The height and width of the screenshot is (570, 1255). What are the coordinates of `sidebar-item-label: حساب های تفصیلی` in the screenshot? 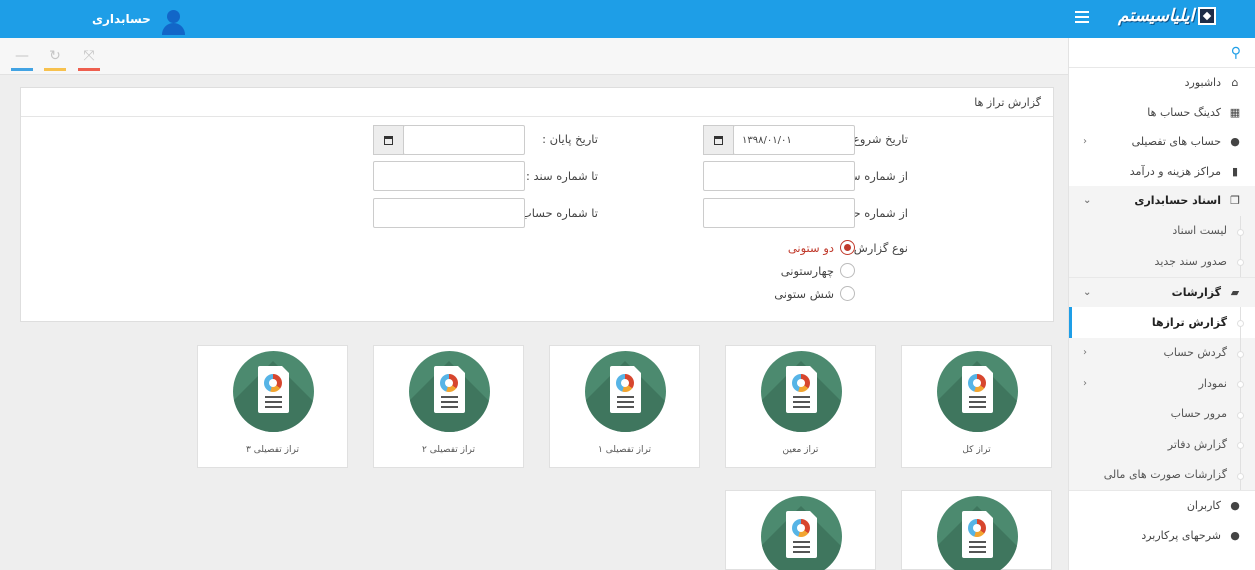 It's located at (1176, 142).